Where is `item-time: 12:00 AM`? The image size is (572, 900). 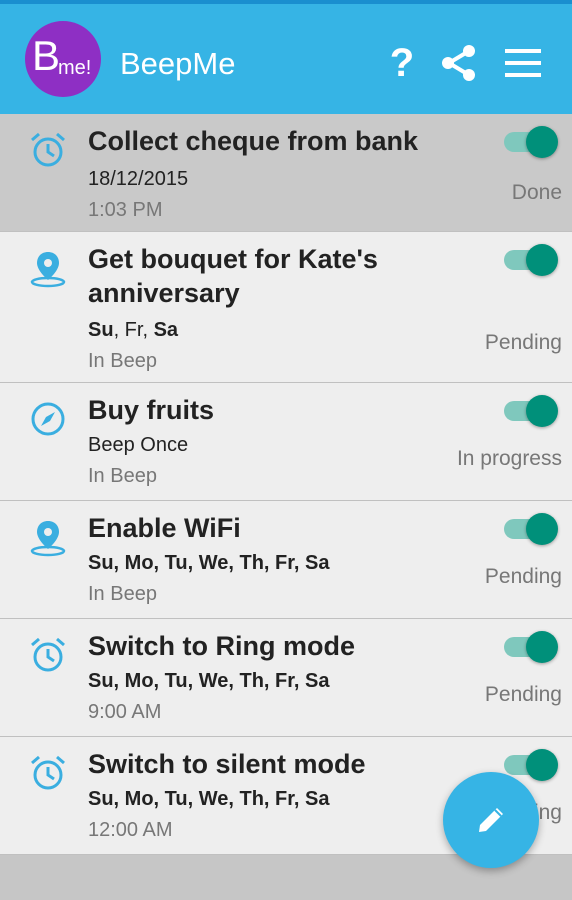
item-time: 12:00 AM is located at coordinates (130, 830).